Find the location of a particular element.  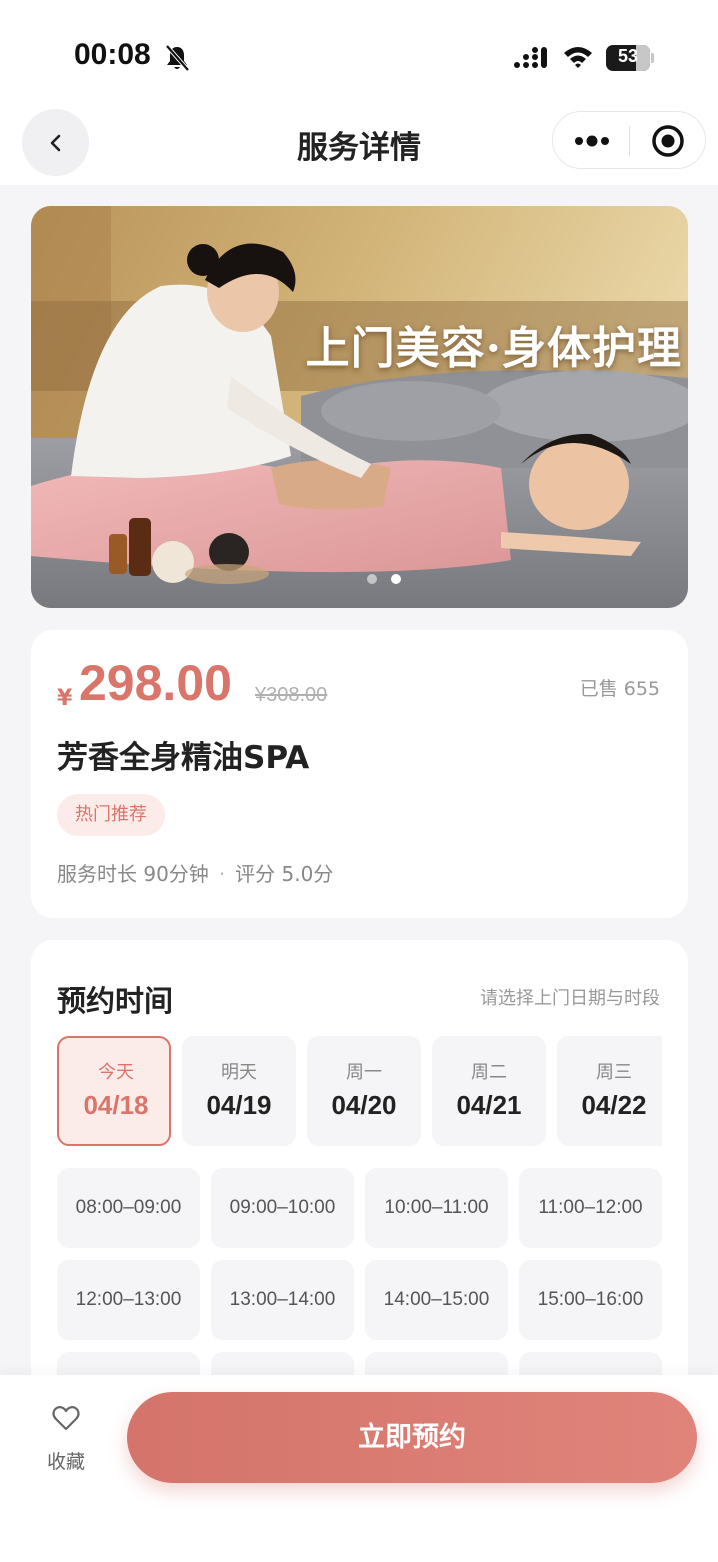

time-slot: 13:00–14:00 is located at coordinates (282, 1300).